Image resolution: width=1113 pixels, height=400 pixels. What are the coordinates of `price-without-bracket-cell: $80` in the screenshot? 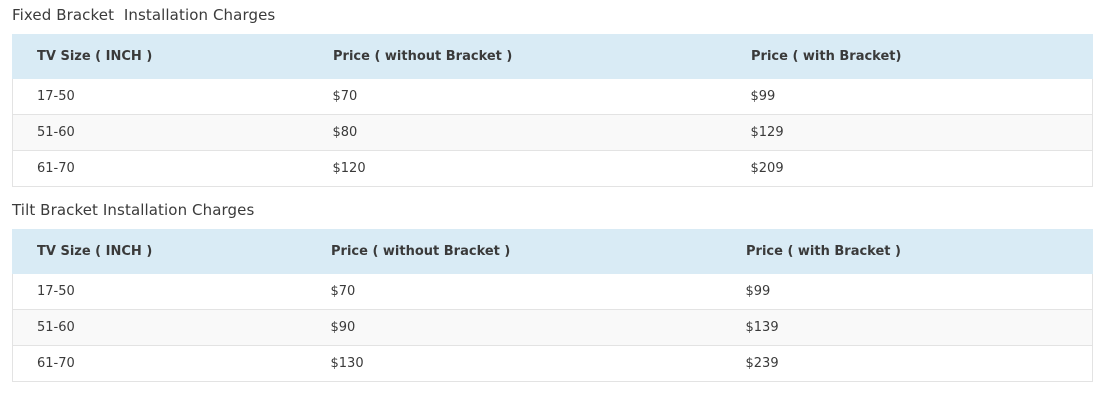 It's located at (517, 132).